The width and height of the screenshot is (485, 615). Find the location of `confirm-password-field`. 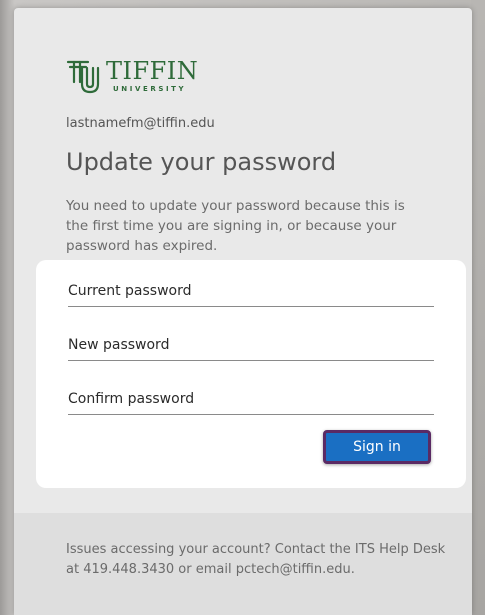

confirm-password-field is located at coordinates (251, 399).